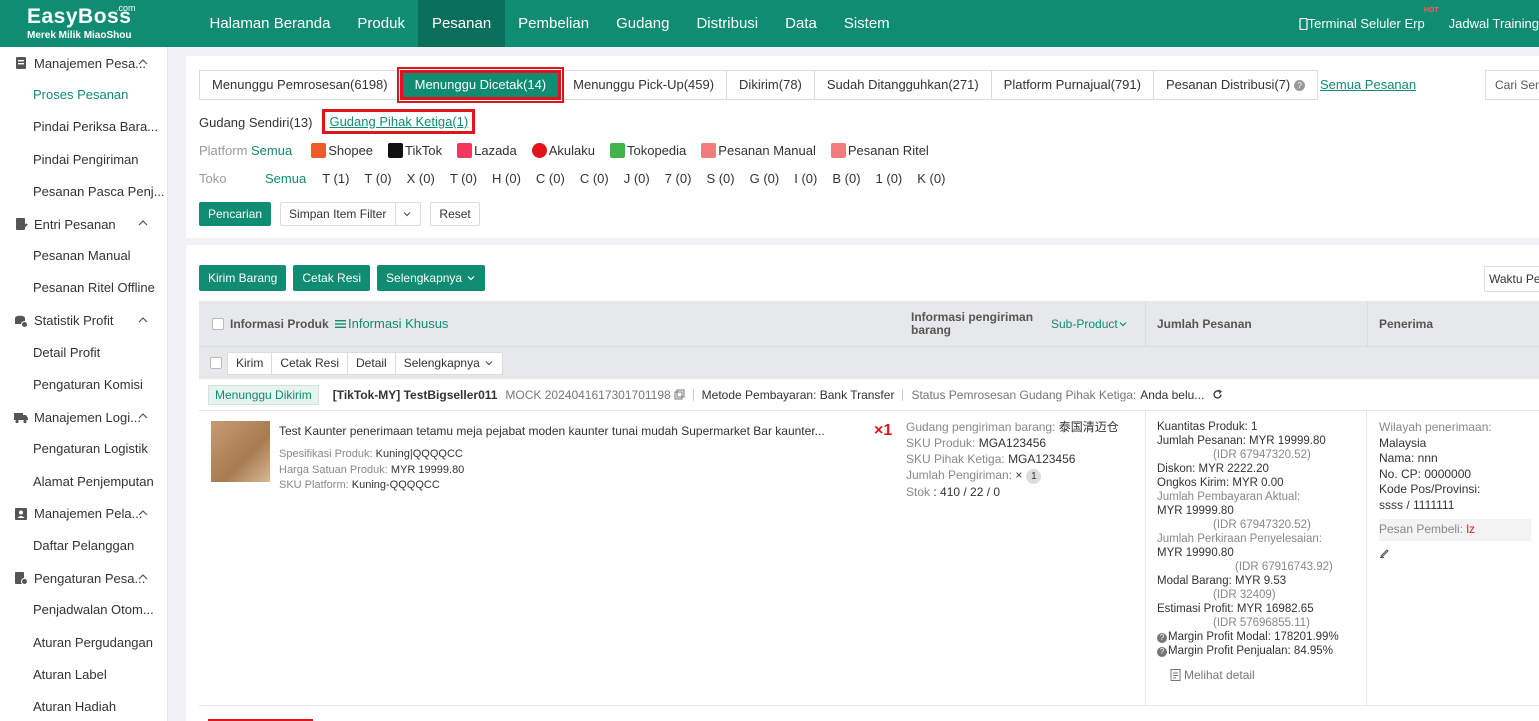 This screenshot has height=721, width=1539. Describe the element at coordinates (1239, 539) in the screenshot. I see `perkiraan-label: Jumlah Perkiraan Penyelesaian:` at that location.